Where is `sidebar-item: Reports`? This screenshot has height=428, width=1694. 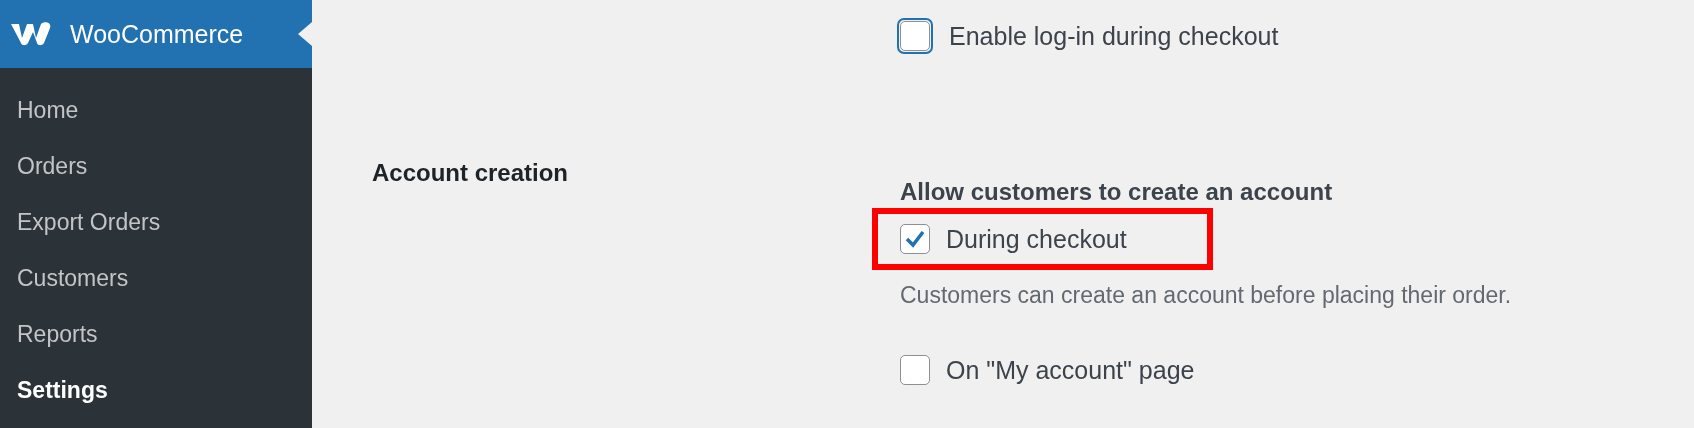
sidebar-item: Reports is located at coordinates (156, 334).